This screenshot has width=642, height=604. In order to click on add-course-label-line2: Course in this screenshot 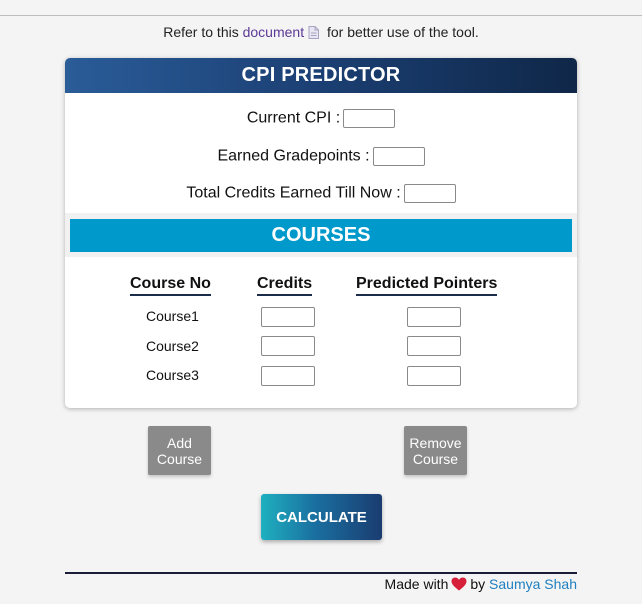, I will do `click(179, 458)`.